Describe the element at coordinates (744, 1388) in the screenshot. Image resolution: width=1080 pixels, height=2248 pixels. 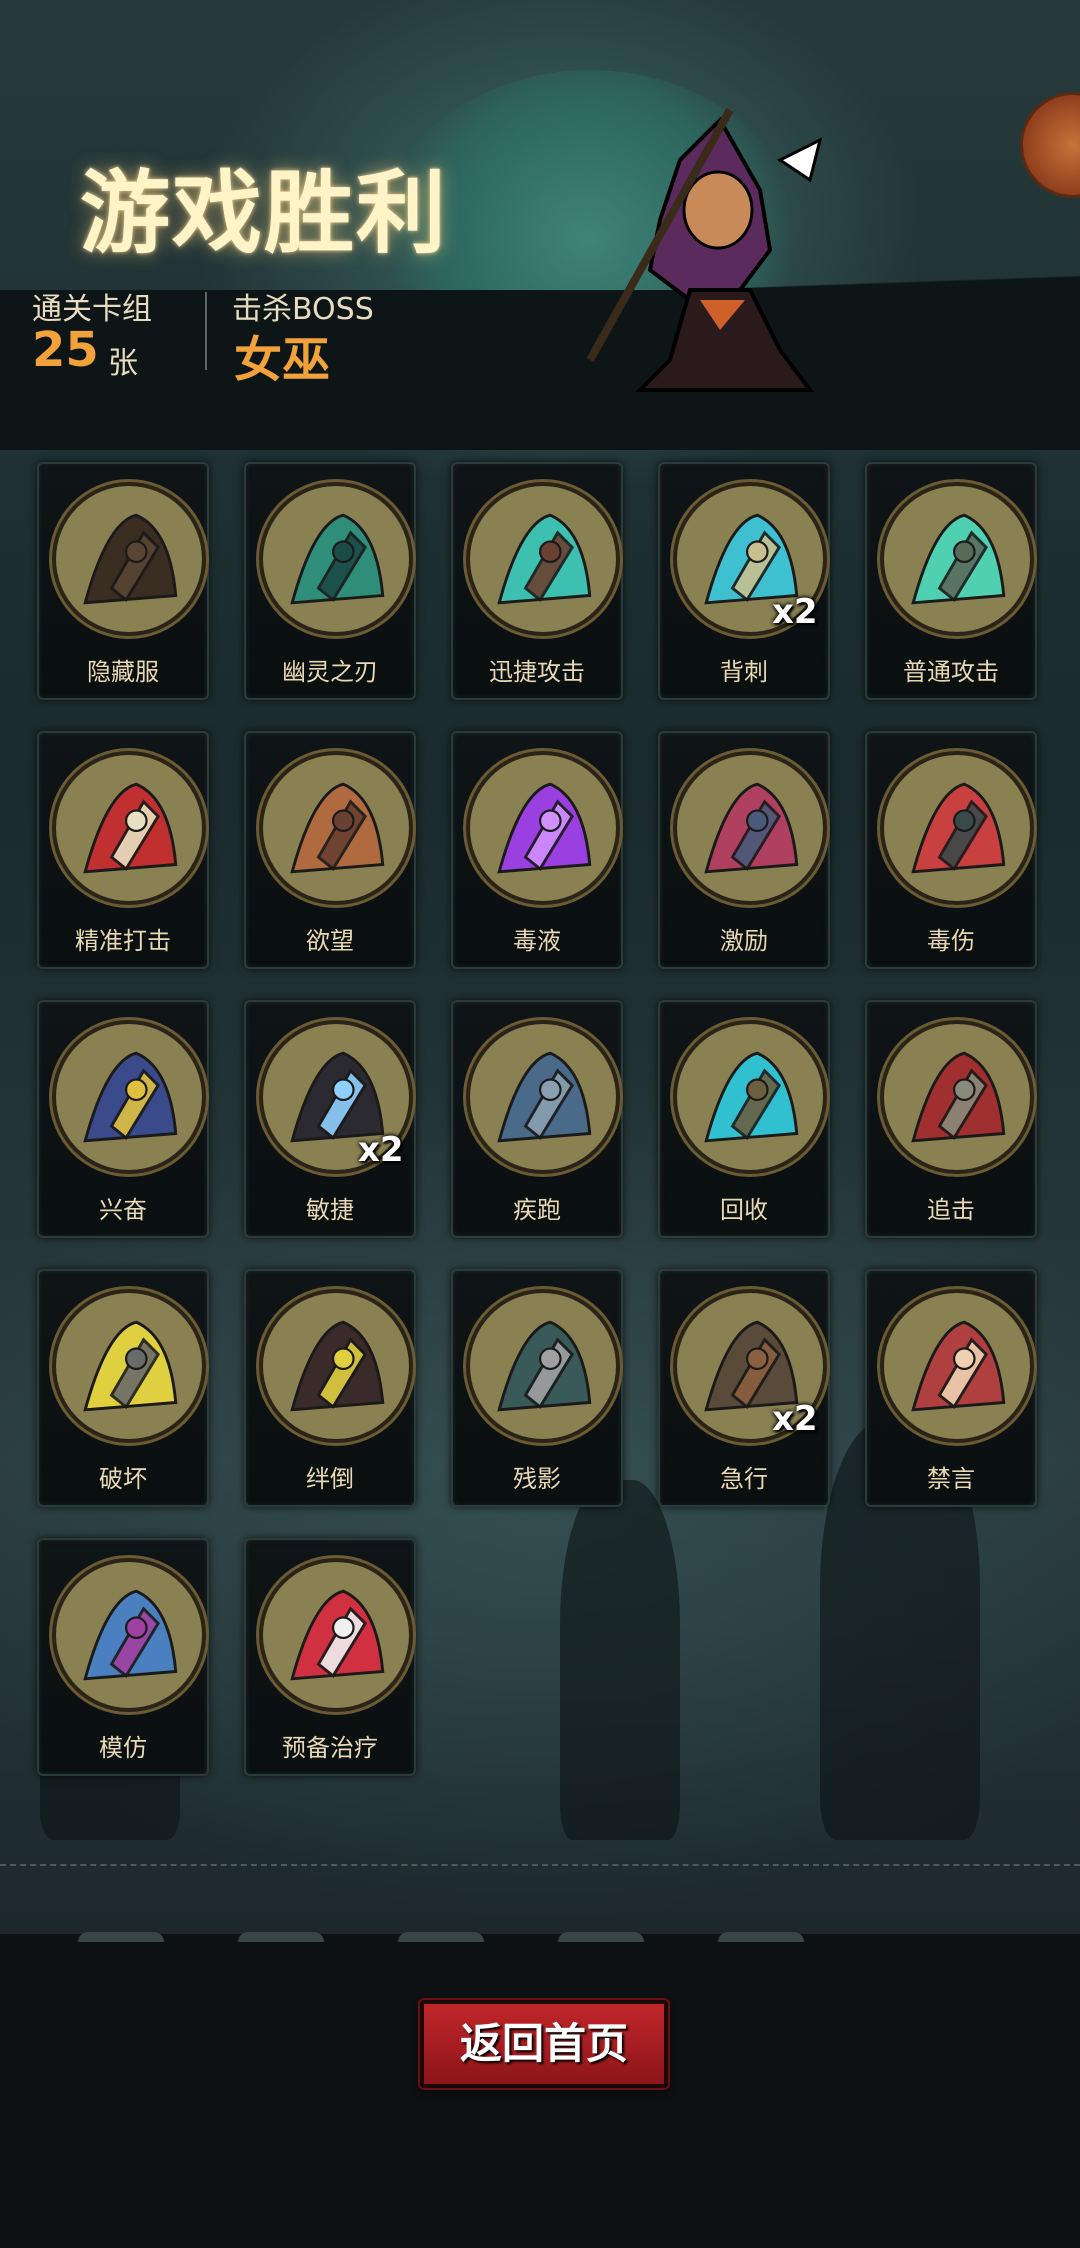
I see `deck-card: 急行 x2` at that location.